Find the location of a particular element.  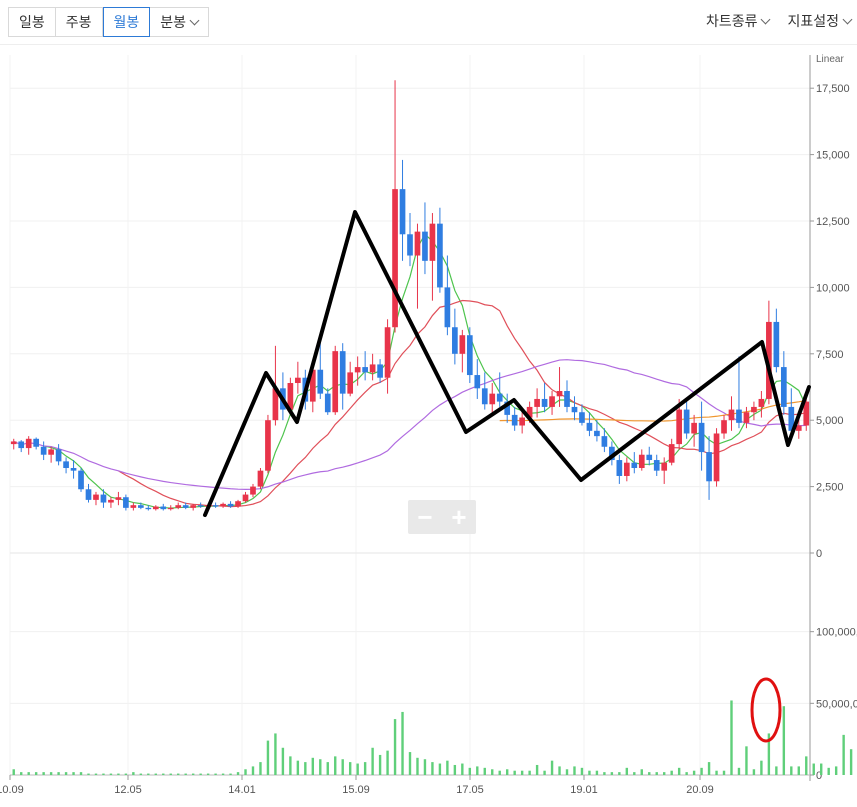

zoom-in-button: + is located at coordinates (459, 517).